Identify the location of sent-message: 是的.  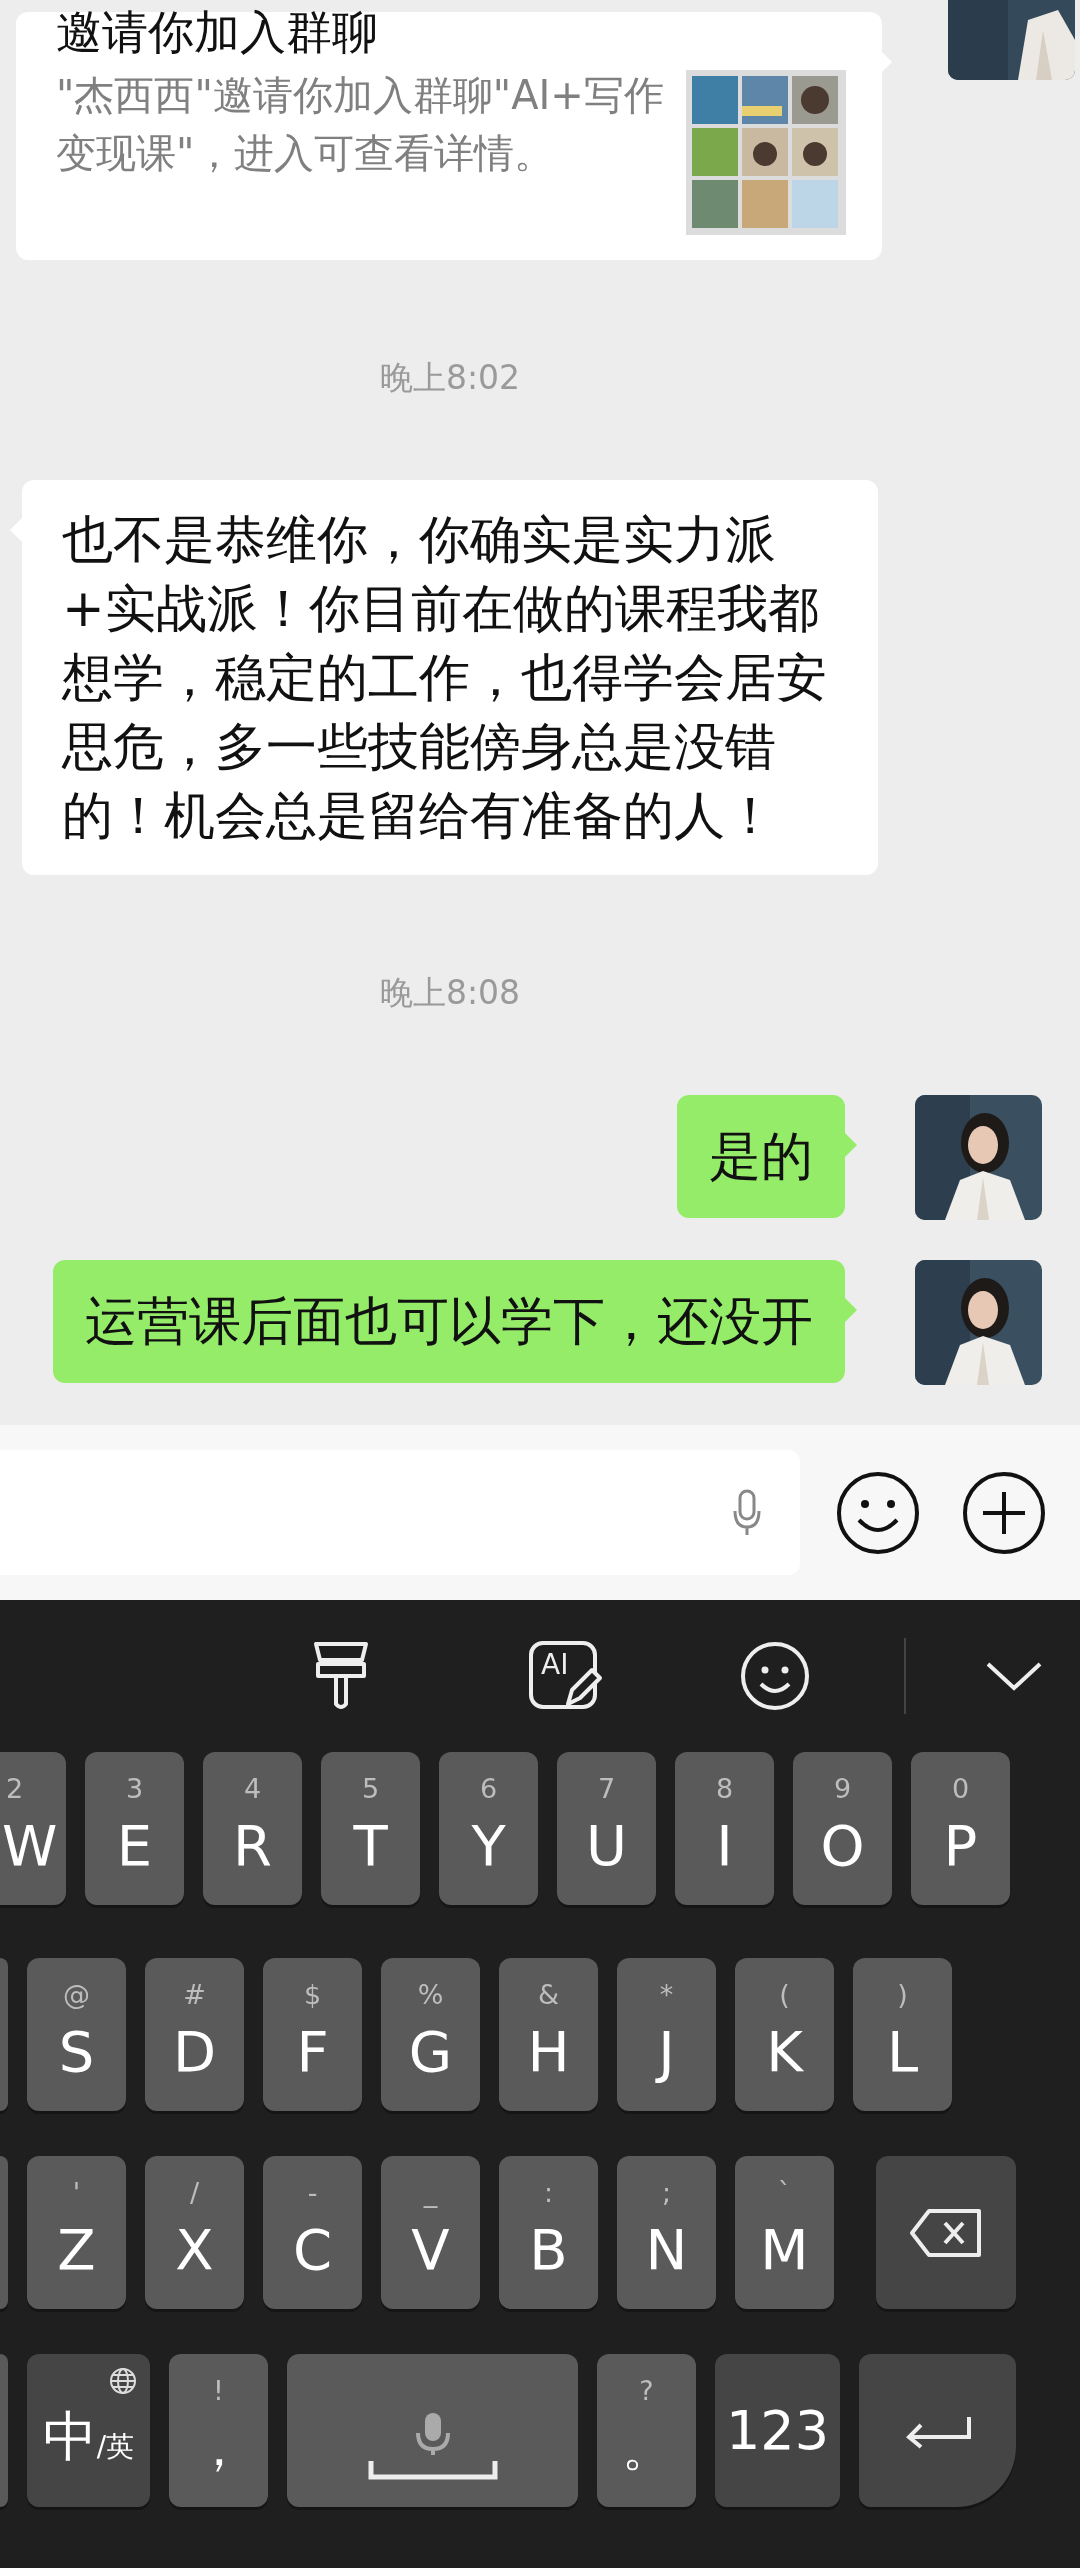
(761, 1156).